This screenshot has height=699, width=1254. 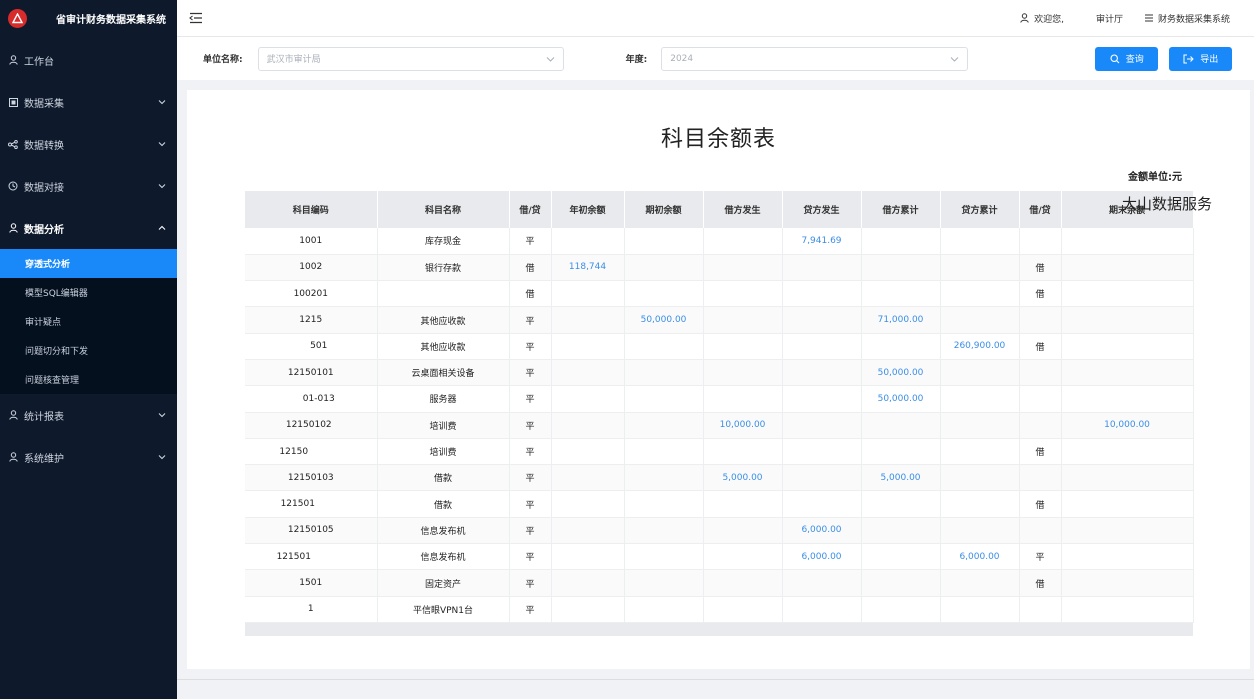 I want to click on table-row: 1215 其他应收款平 50,000.00 71,000.00, so click(x=719, y=320).